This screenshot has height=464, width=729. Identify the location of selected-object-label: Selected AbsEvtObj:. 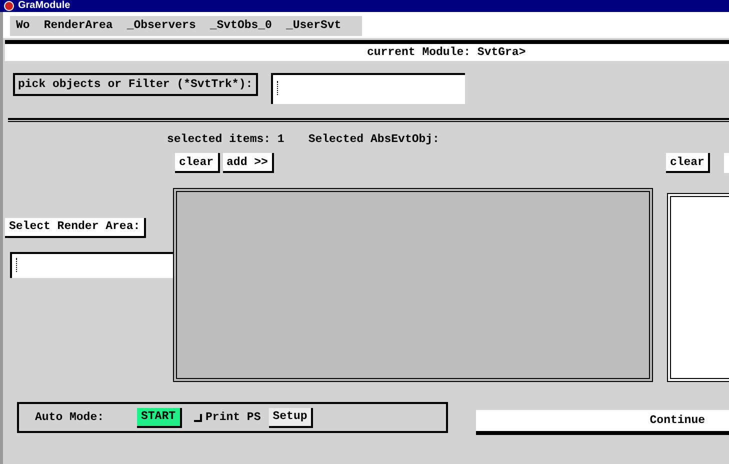
(374, 140).